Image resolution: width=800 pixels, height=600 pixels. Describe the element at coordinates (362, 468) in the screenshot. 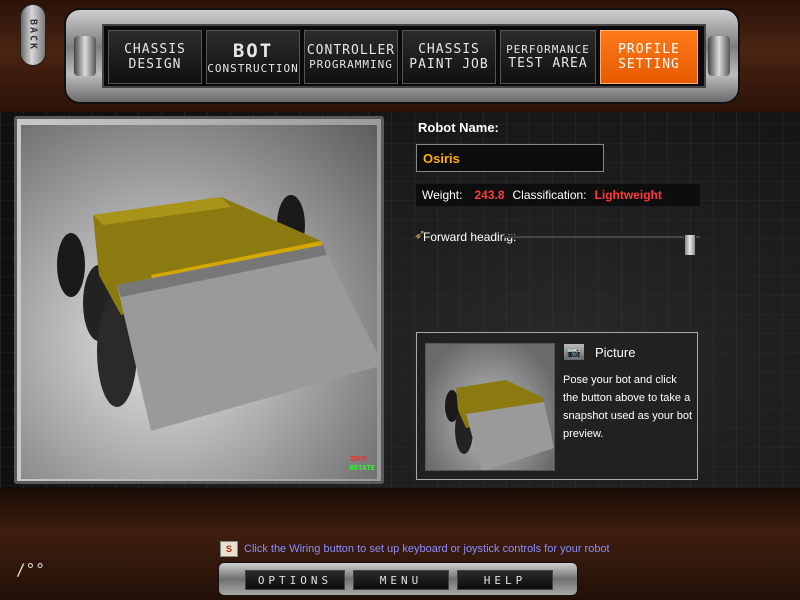

I see `rotate-label: ROTATE` at that location.